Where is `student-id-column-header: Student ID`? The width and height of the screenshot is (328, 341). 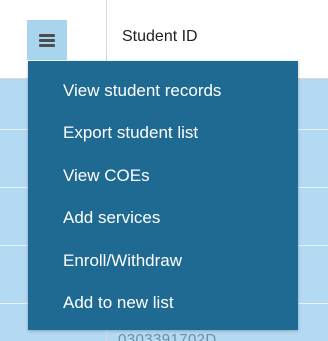
student-id-column-header: Student ID is located at coordinates (160, 37).